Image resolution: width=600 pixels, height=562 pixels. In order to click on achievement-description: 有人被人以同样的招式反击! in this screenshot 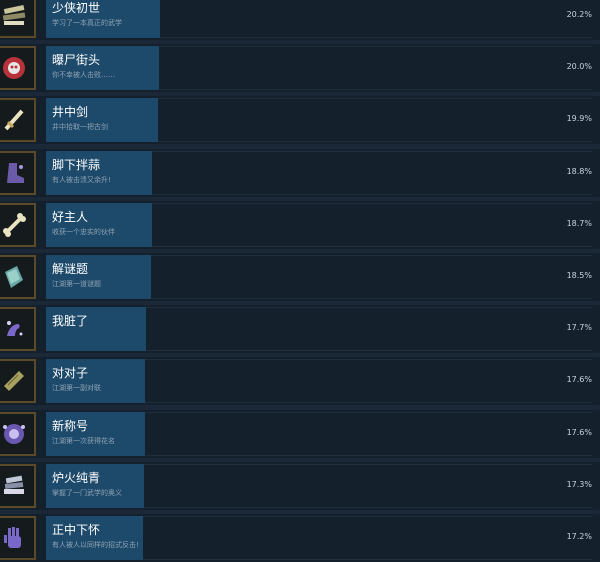, I will do `click(95, 545)`.